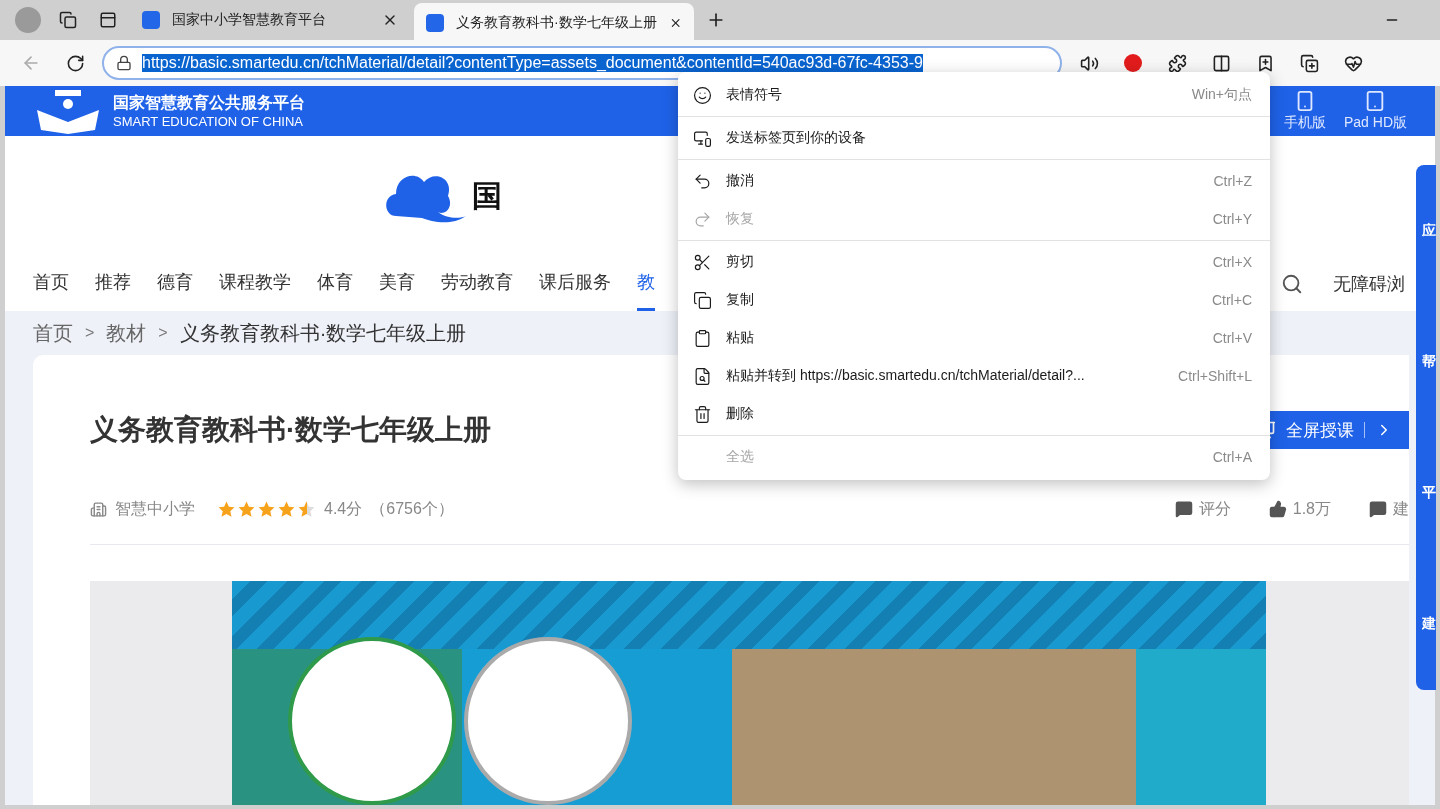  What do you see at coordinates (554, 23) in the screenshot?
I see `browser-tab: 义务教育教科书·数学七年级上册` at bounding box center [554, 23].